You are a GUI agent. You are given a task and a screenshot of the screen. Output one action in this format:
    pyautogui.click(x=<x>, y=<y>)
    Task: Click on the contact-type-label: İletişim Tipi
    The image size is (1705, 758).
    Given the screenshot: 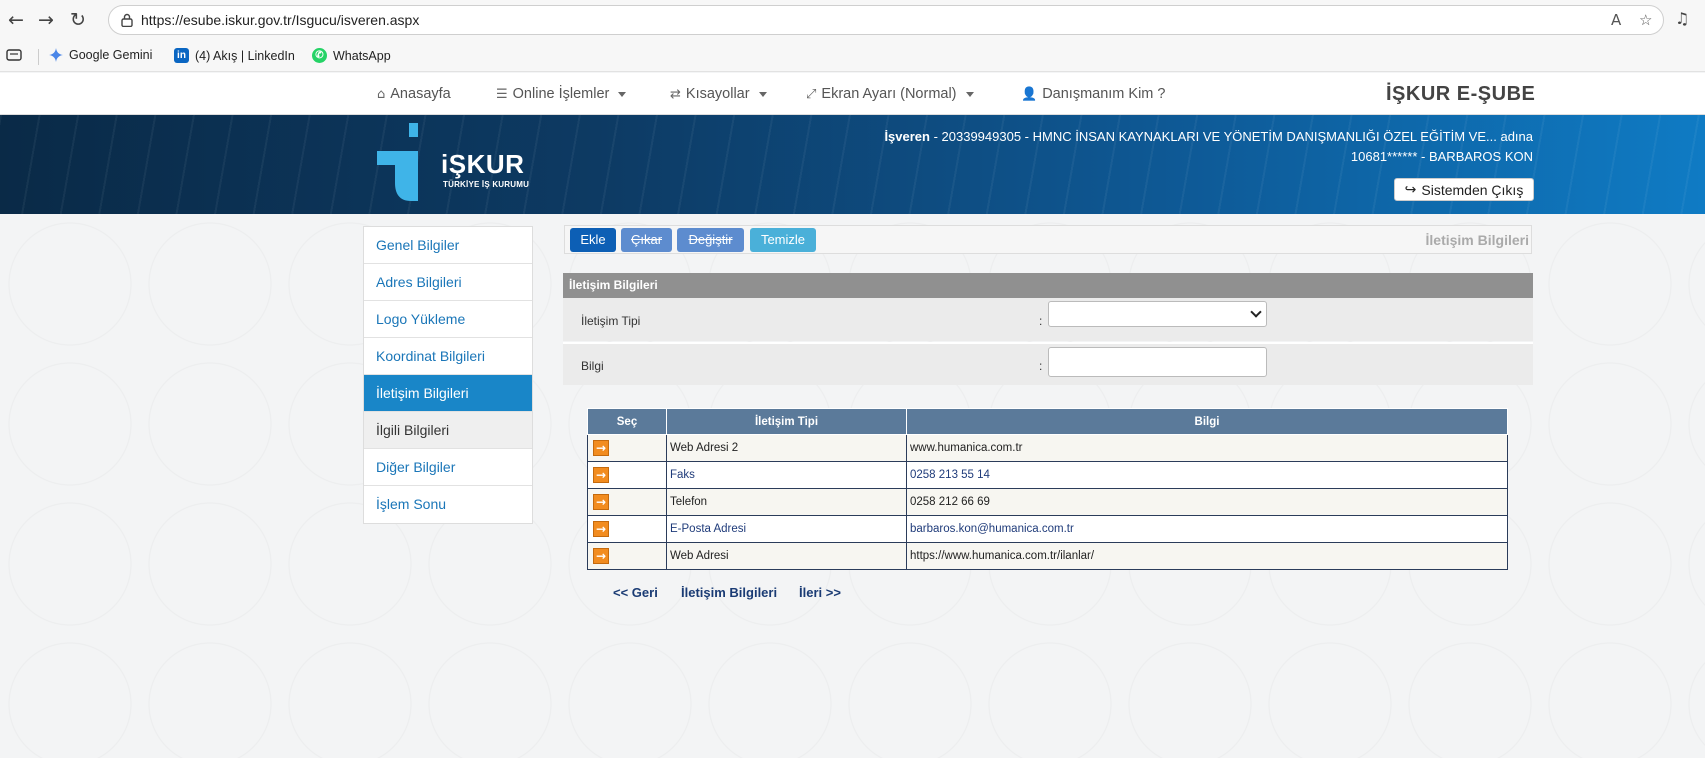 What is the action you would take?
    pyautogui.click(x=611, y=321)
    